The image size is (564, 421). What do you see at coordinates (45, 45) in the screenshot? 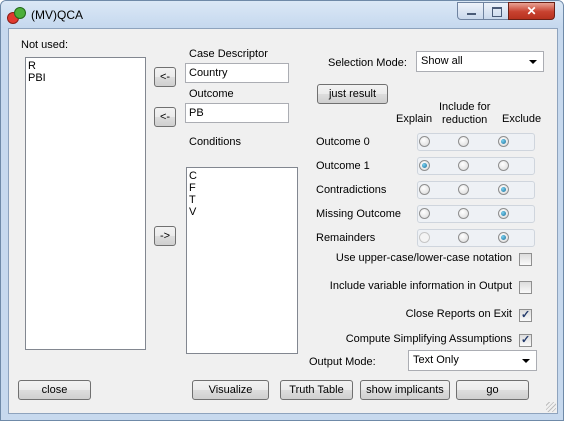
I see `not-used-label: Not used:` at bounding box center [45, 45].